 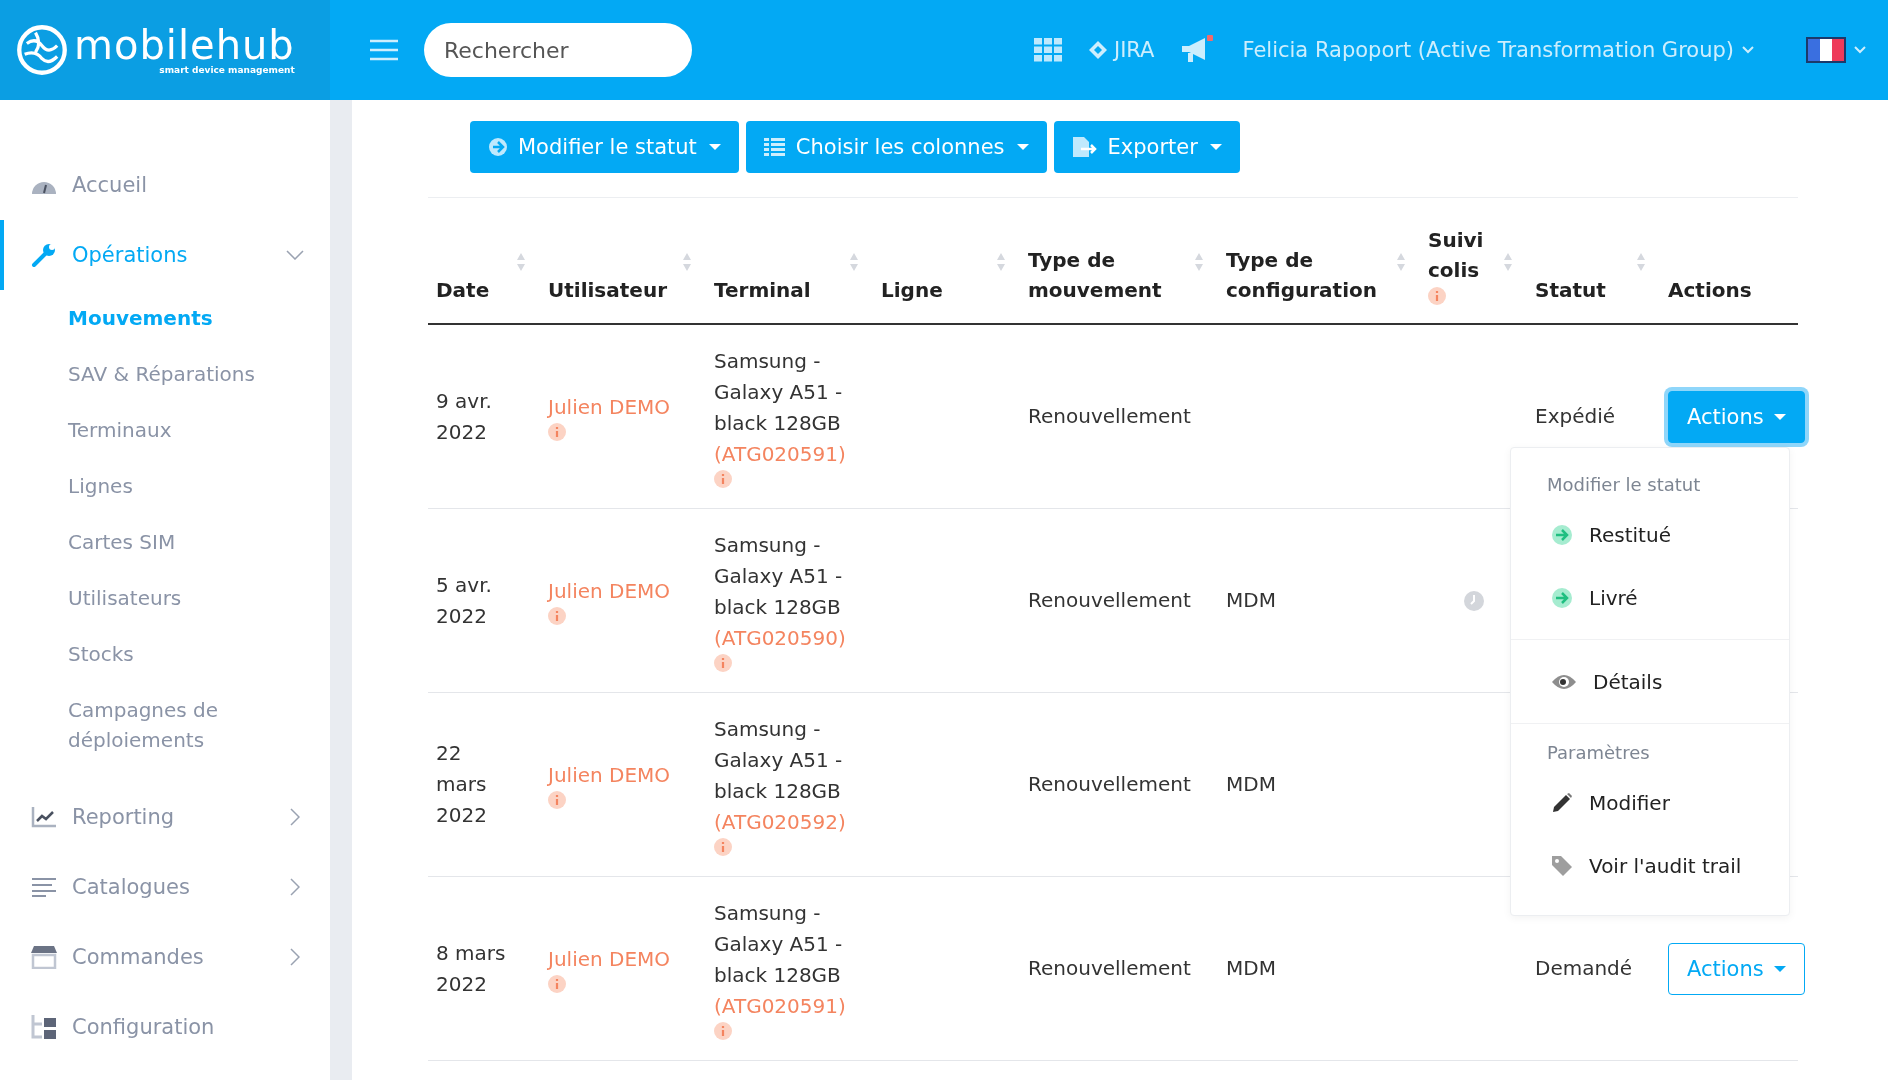 What do you see at coordinates (165, 957) in the screenshot?
I see `sidebar-item: Commandes` at bounding box center [165, 957].